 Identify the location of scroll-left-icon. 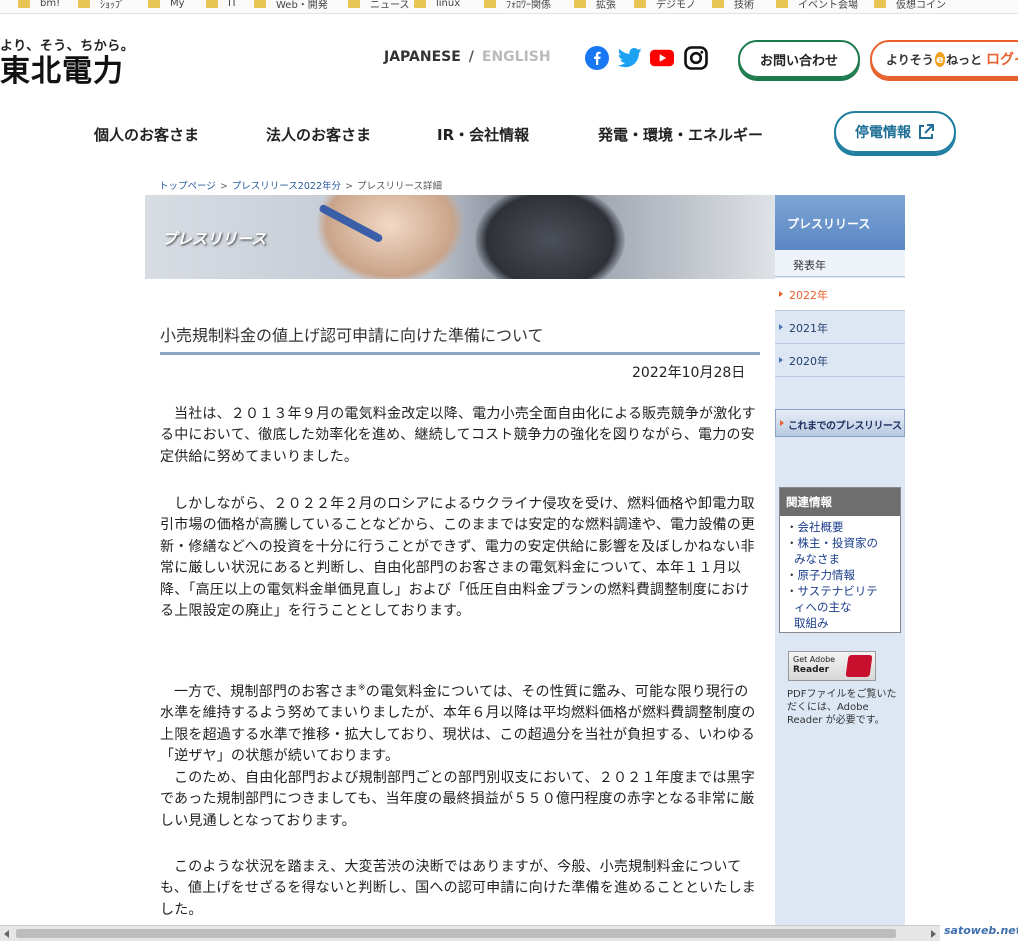
(6, 934).